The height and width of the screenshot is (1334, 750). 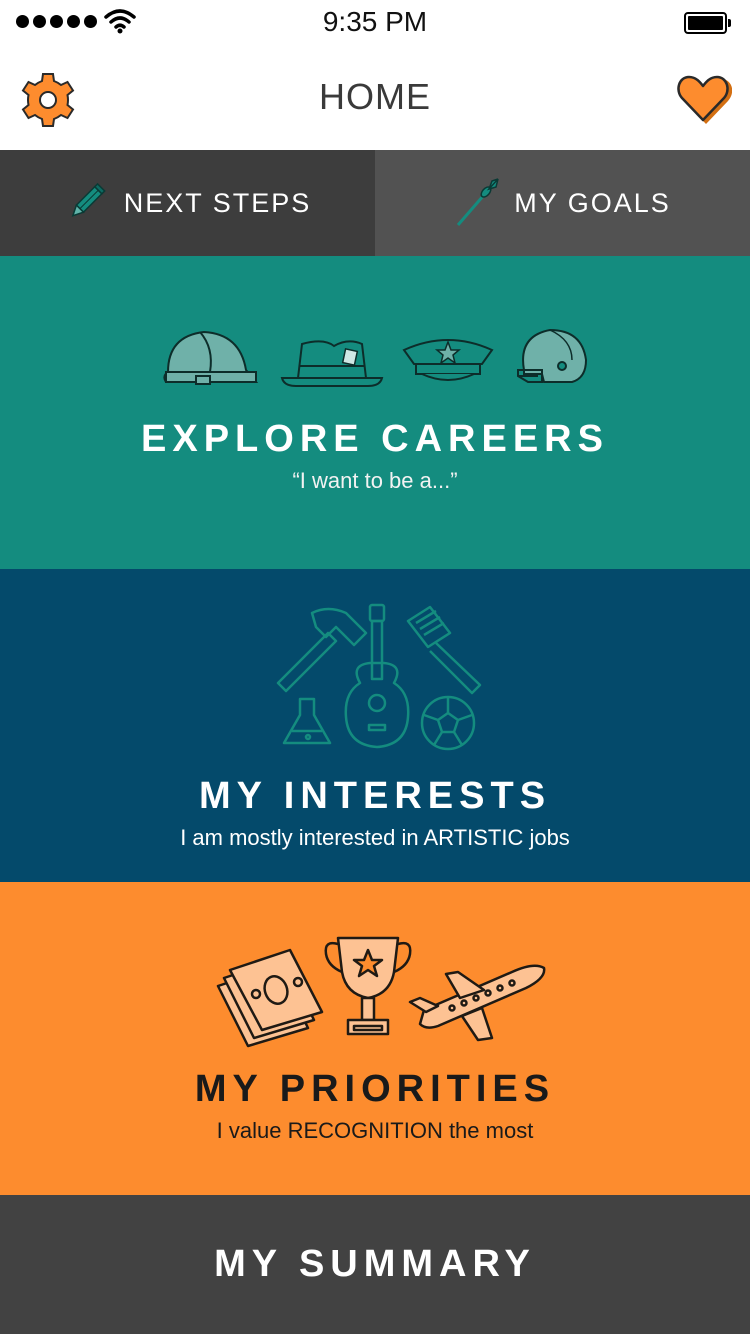 I want to click on dart-icon, so click(x=478, y=202).